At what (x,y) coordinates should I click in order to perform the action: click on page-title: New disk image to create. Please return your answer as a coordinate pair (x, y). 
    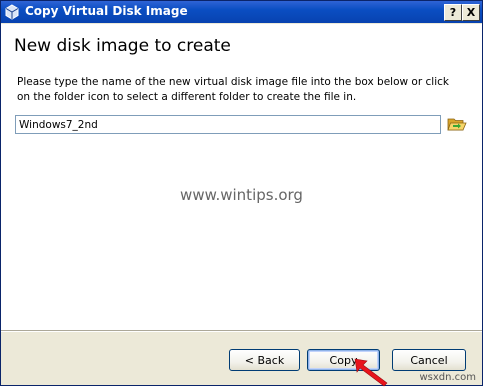
    Looking at the image, I should click on (122, 46).